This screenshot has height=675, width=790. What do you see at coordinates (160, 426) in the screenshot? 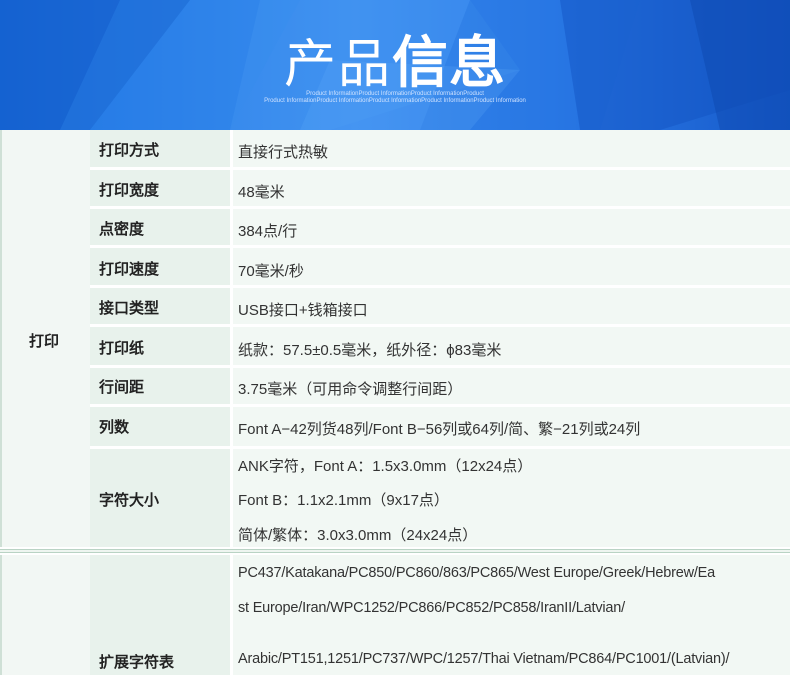
I see `row-label-cell: 列数` at bounding box center [160, 426].